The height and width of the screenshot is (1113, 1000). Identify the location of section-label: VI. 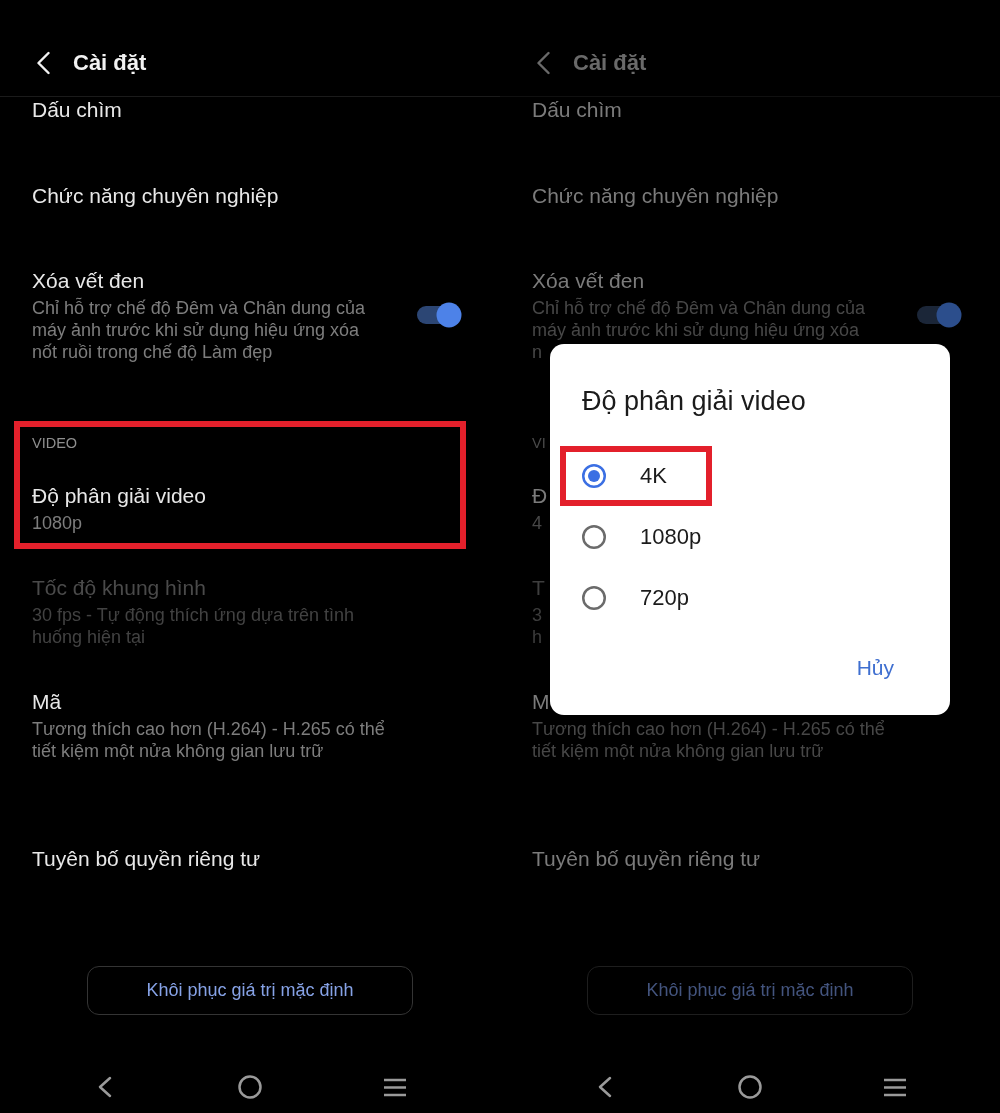
(539, 443).